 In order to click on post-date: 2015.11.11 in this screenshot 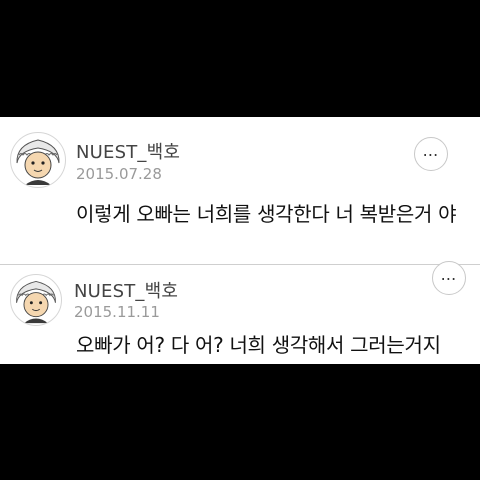, I will do `click(117, 312)`.